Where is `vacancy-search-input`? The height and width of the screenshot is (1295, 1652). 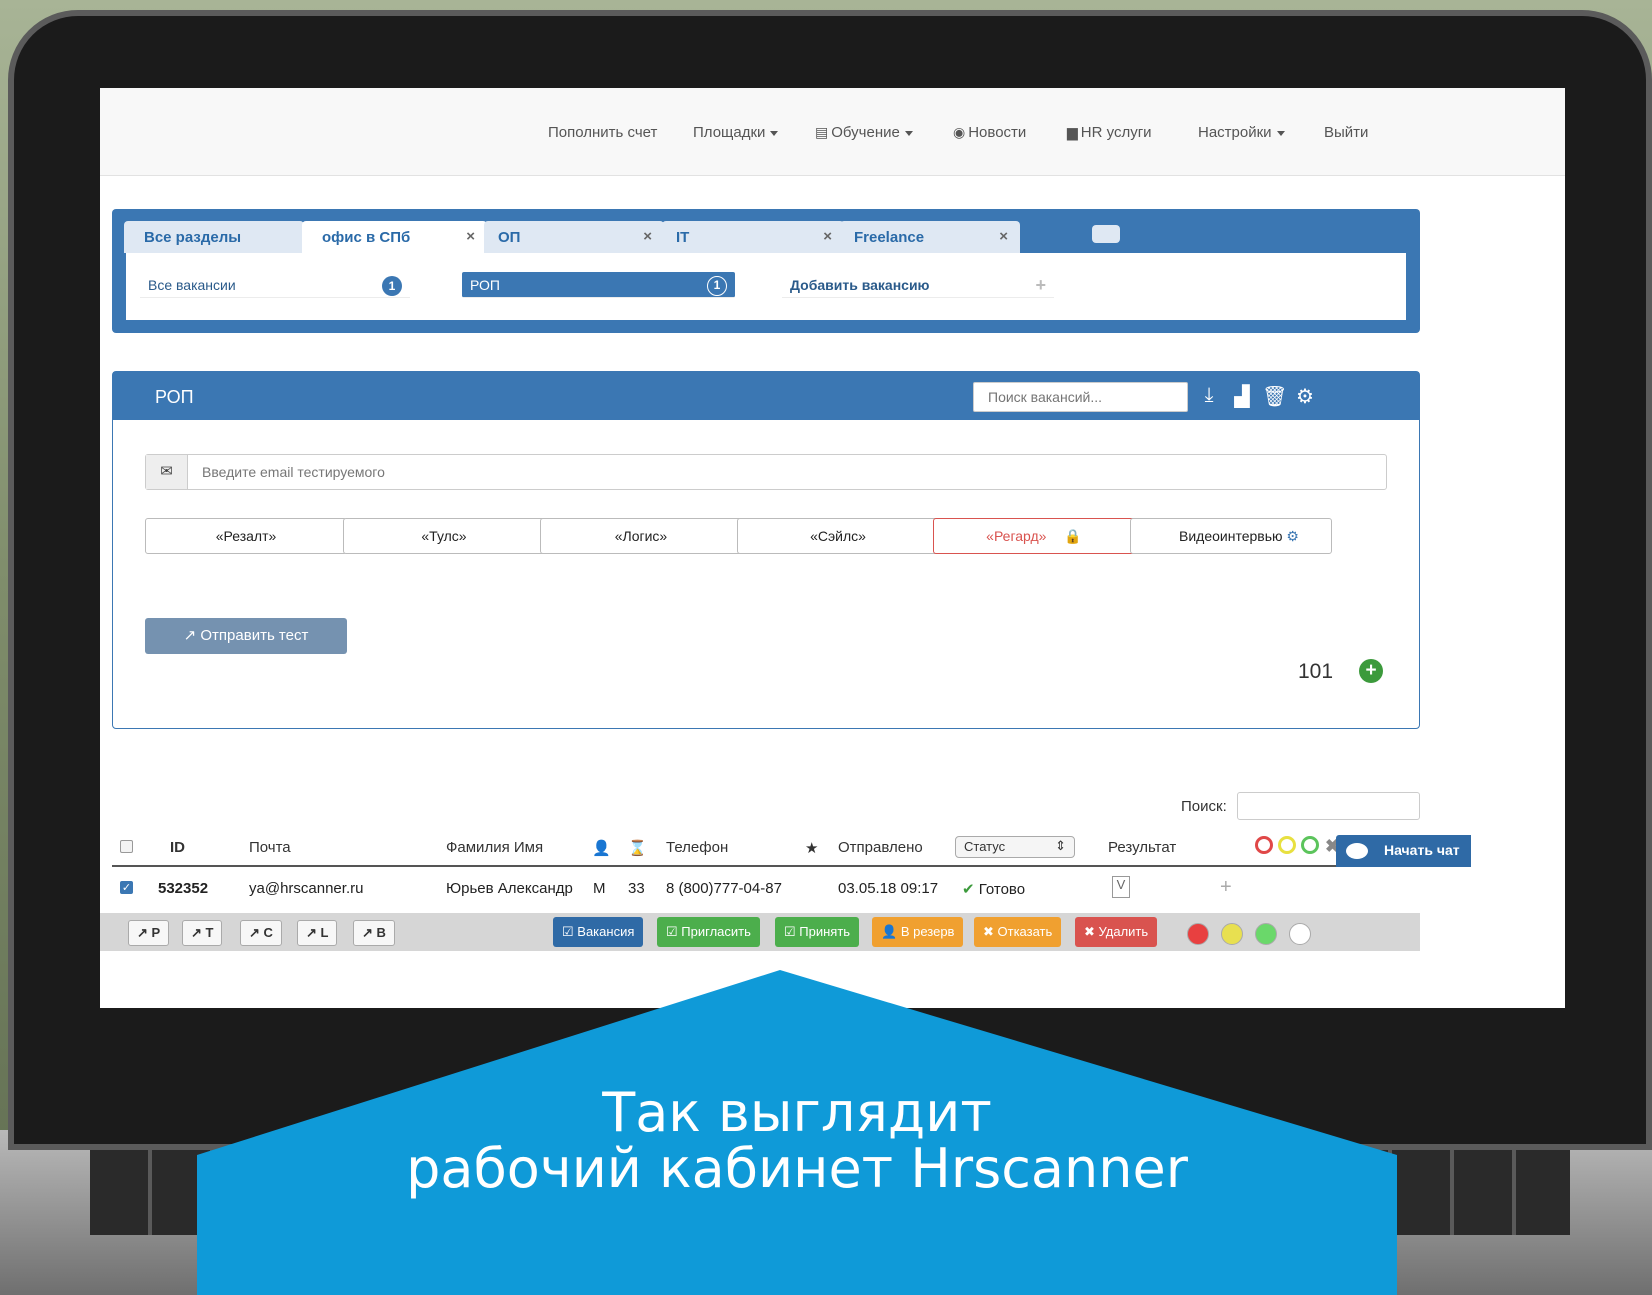 vacancy-search-input is located at coordinates (1080, 397).